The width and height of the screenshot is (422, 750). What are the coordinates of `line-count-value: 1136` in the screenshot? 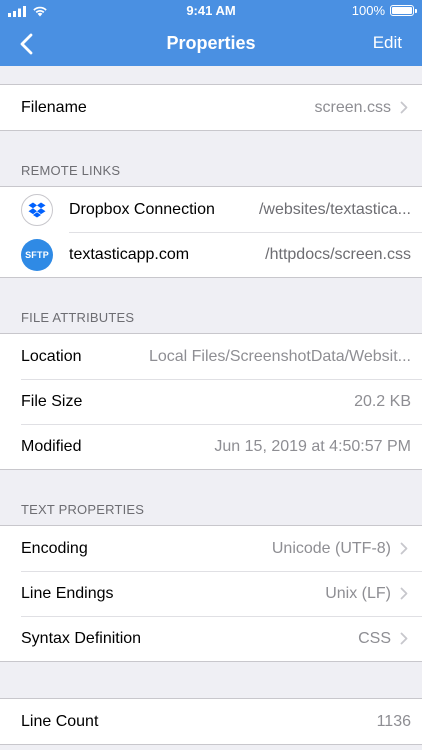 It's located at (393, 721).